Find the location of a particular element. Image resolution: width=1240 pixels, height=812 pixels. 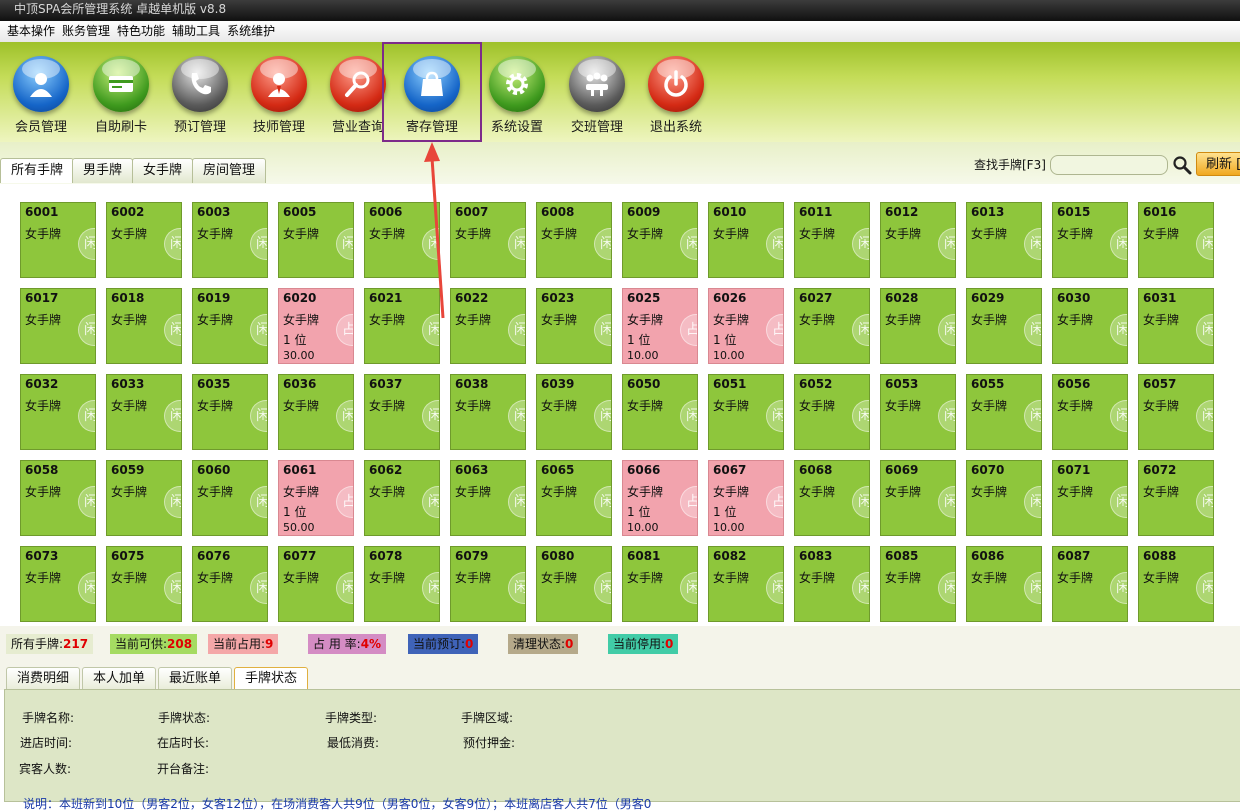

hand-card: 6016 女手牌 闲 is located at coordinates (1176, 240).